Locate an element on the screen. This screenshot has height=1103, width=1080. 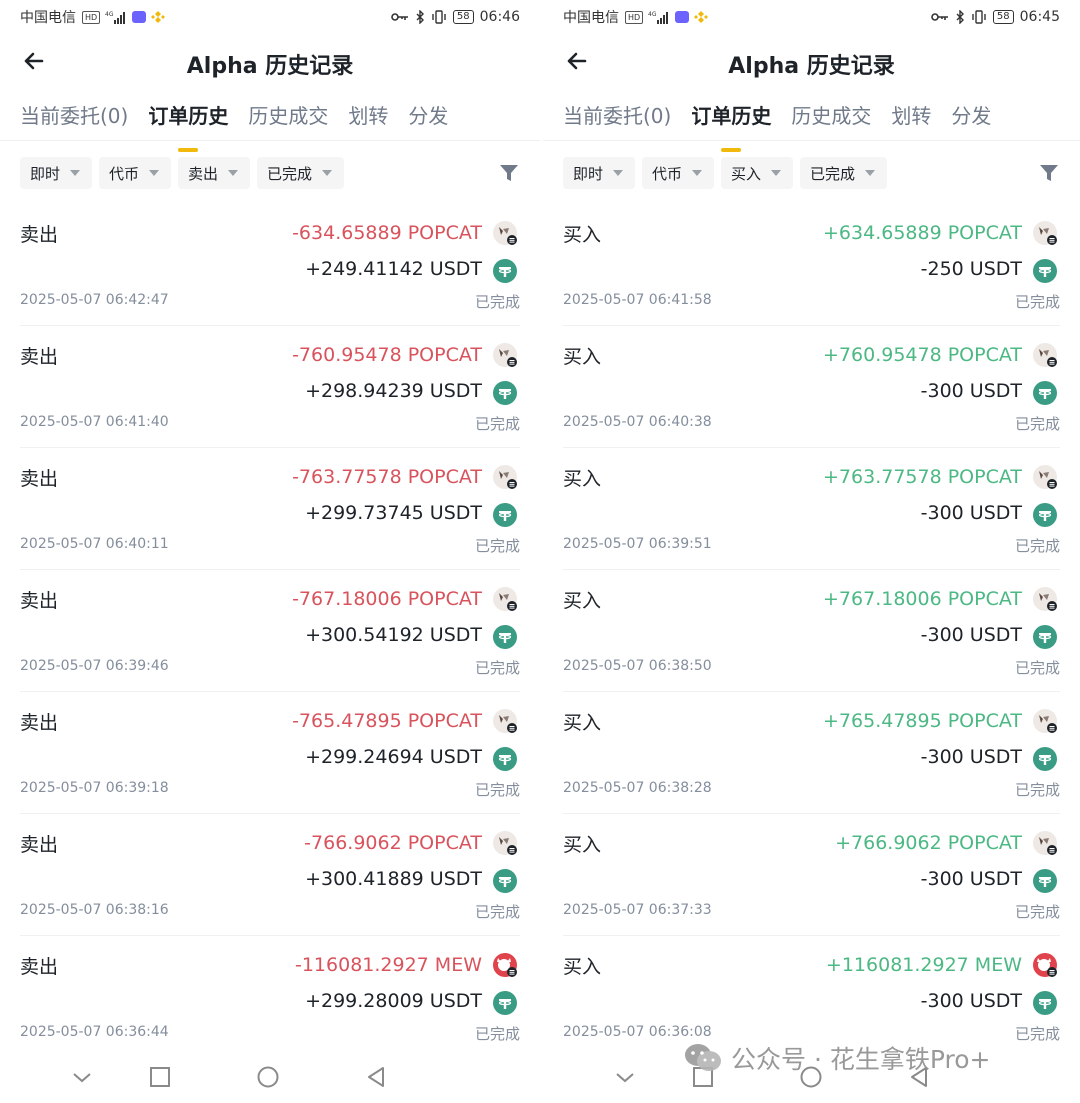
watermark: 公众号 · 花生拿铁Pro+ is located at coordinates (836, 1058).